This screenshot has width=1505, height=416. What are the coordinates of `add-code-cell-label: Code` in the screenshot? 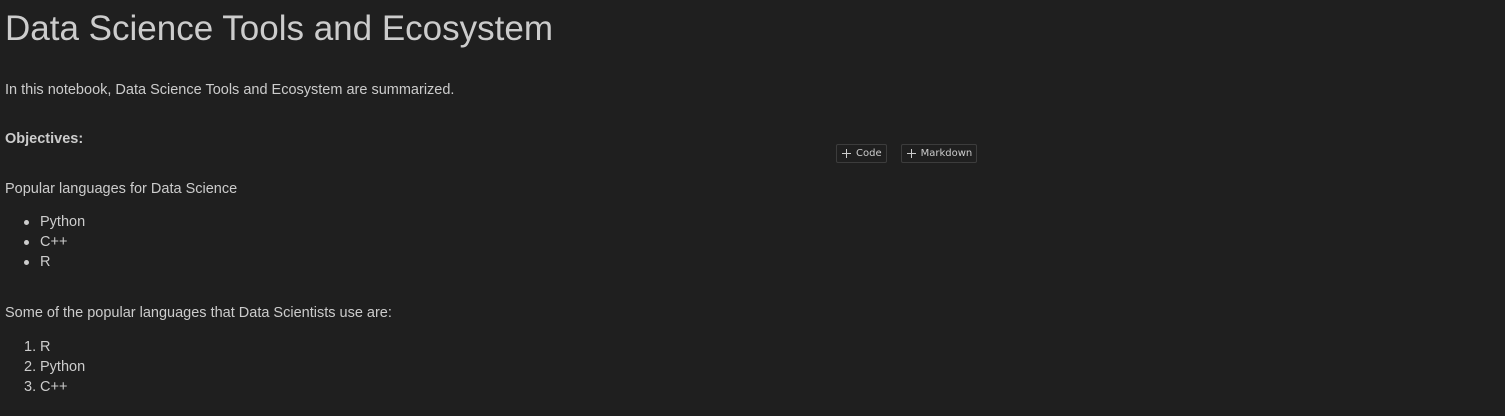 It's located at (869, 153).